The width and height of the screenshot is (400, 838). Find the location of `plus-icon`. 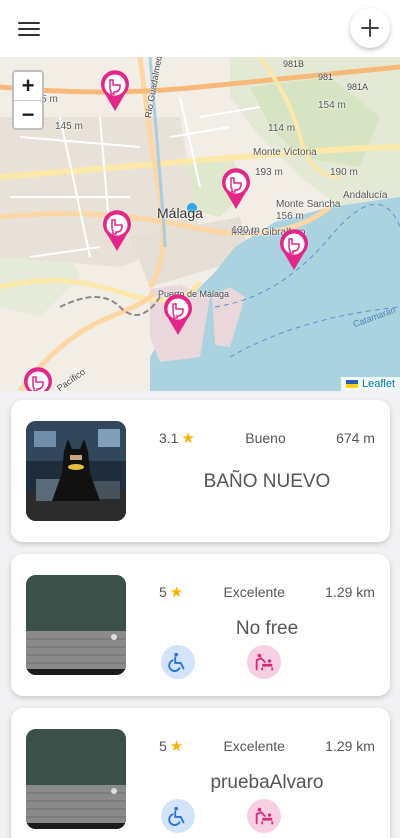

plus-icon is located at coordinates (370, 28).